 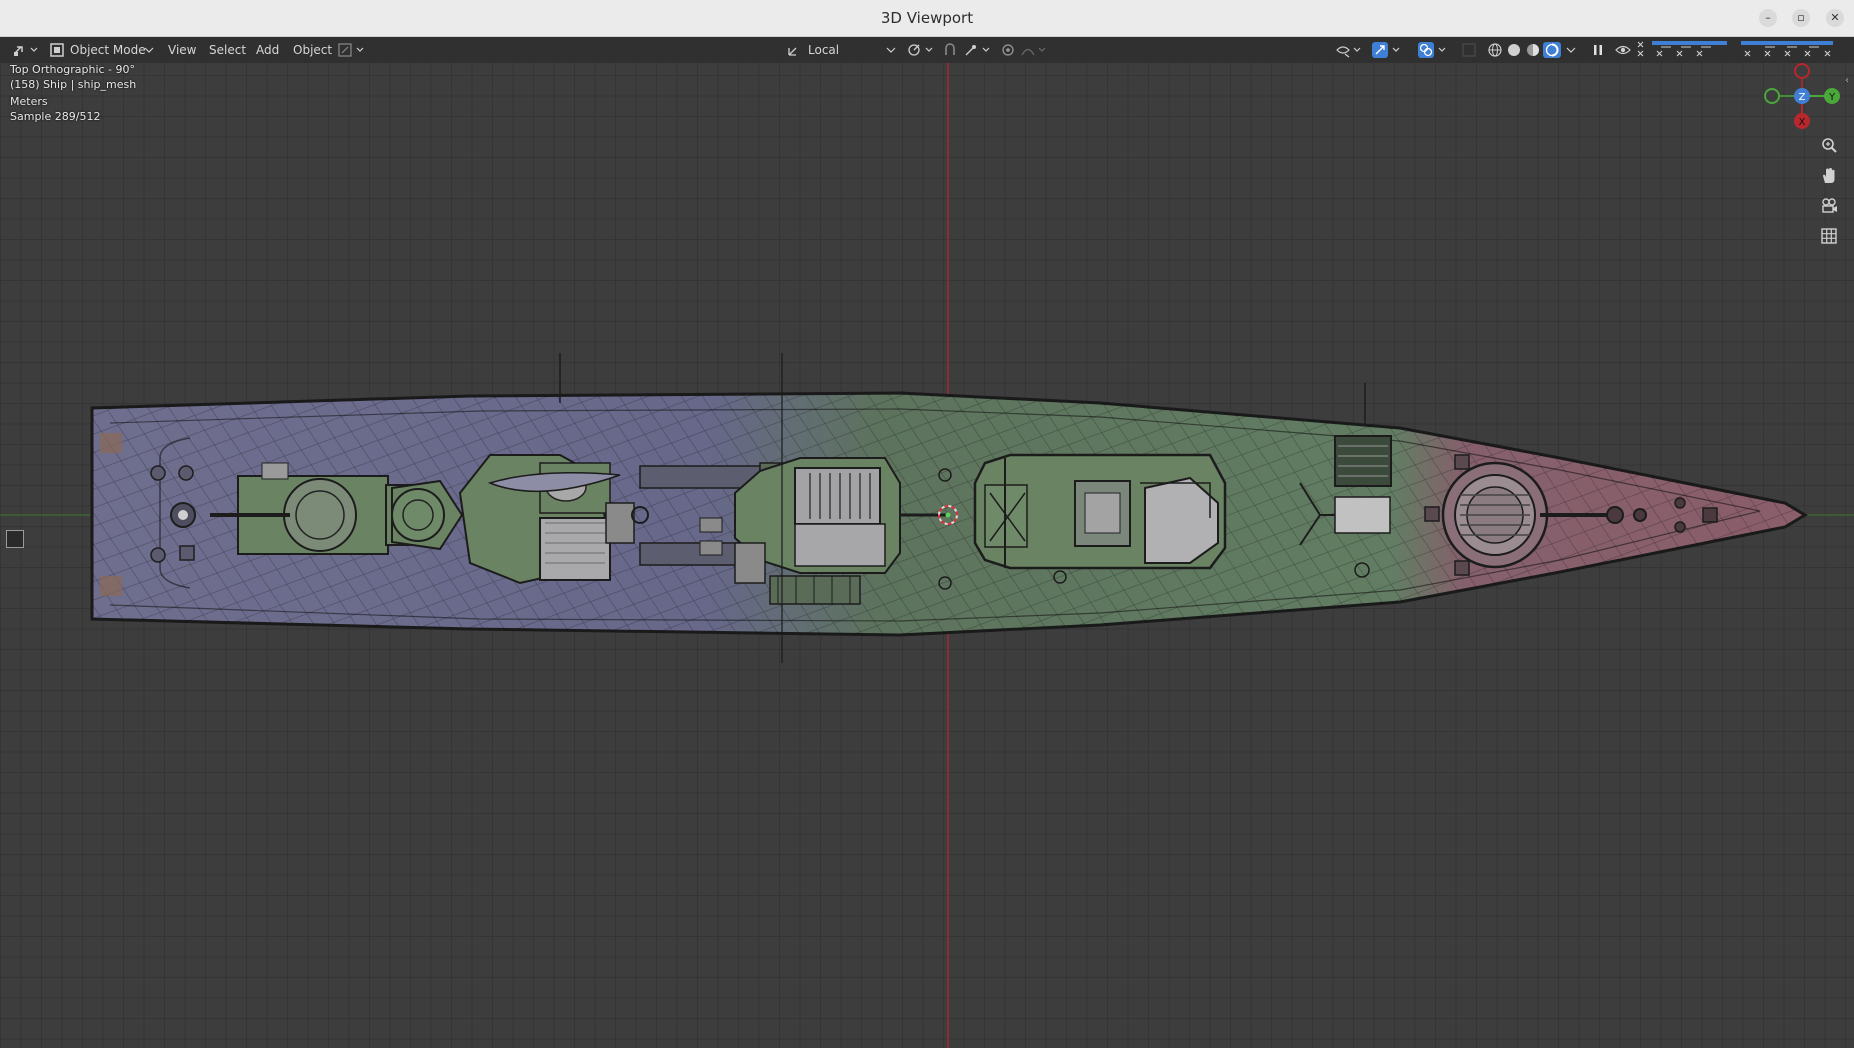 I want to click on maximize-button: ▫, so click(x=1801, y=18).